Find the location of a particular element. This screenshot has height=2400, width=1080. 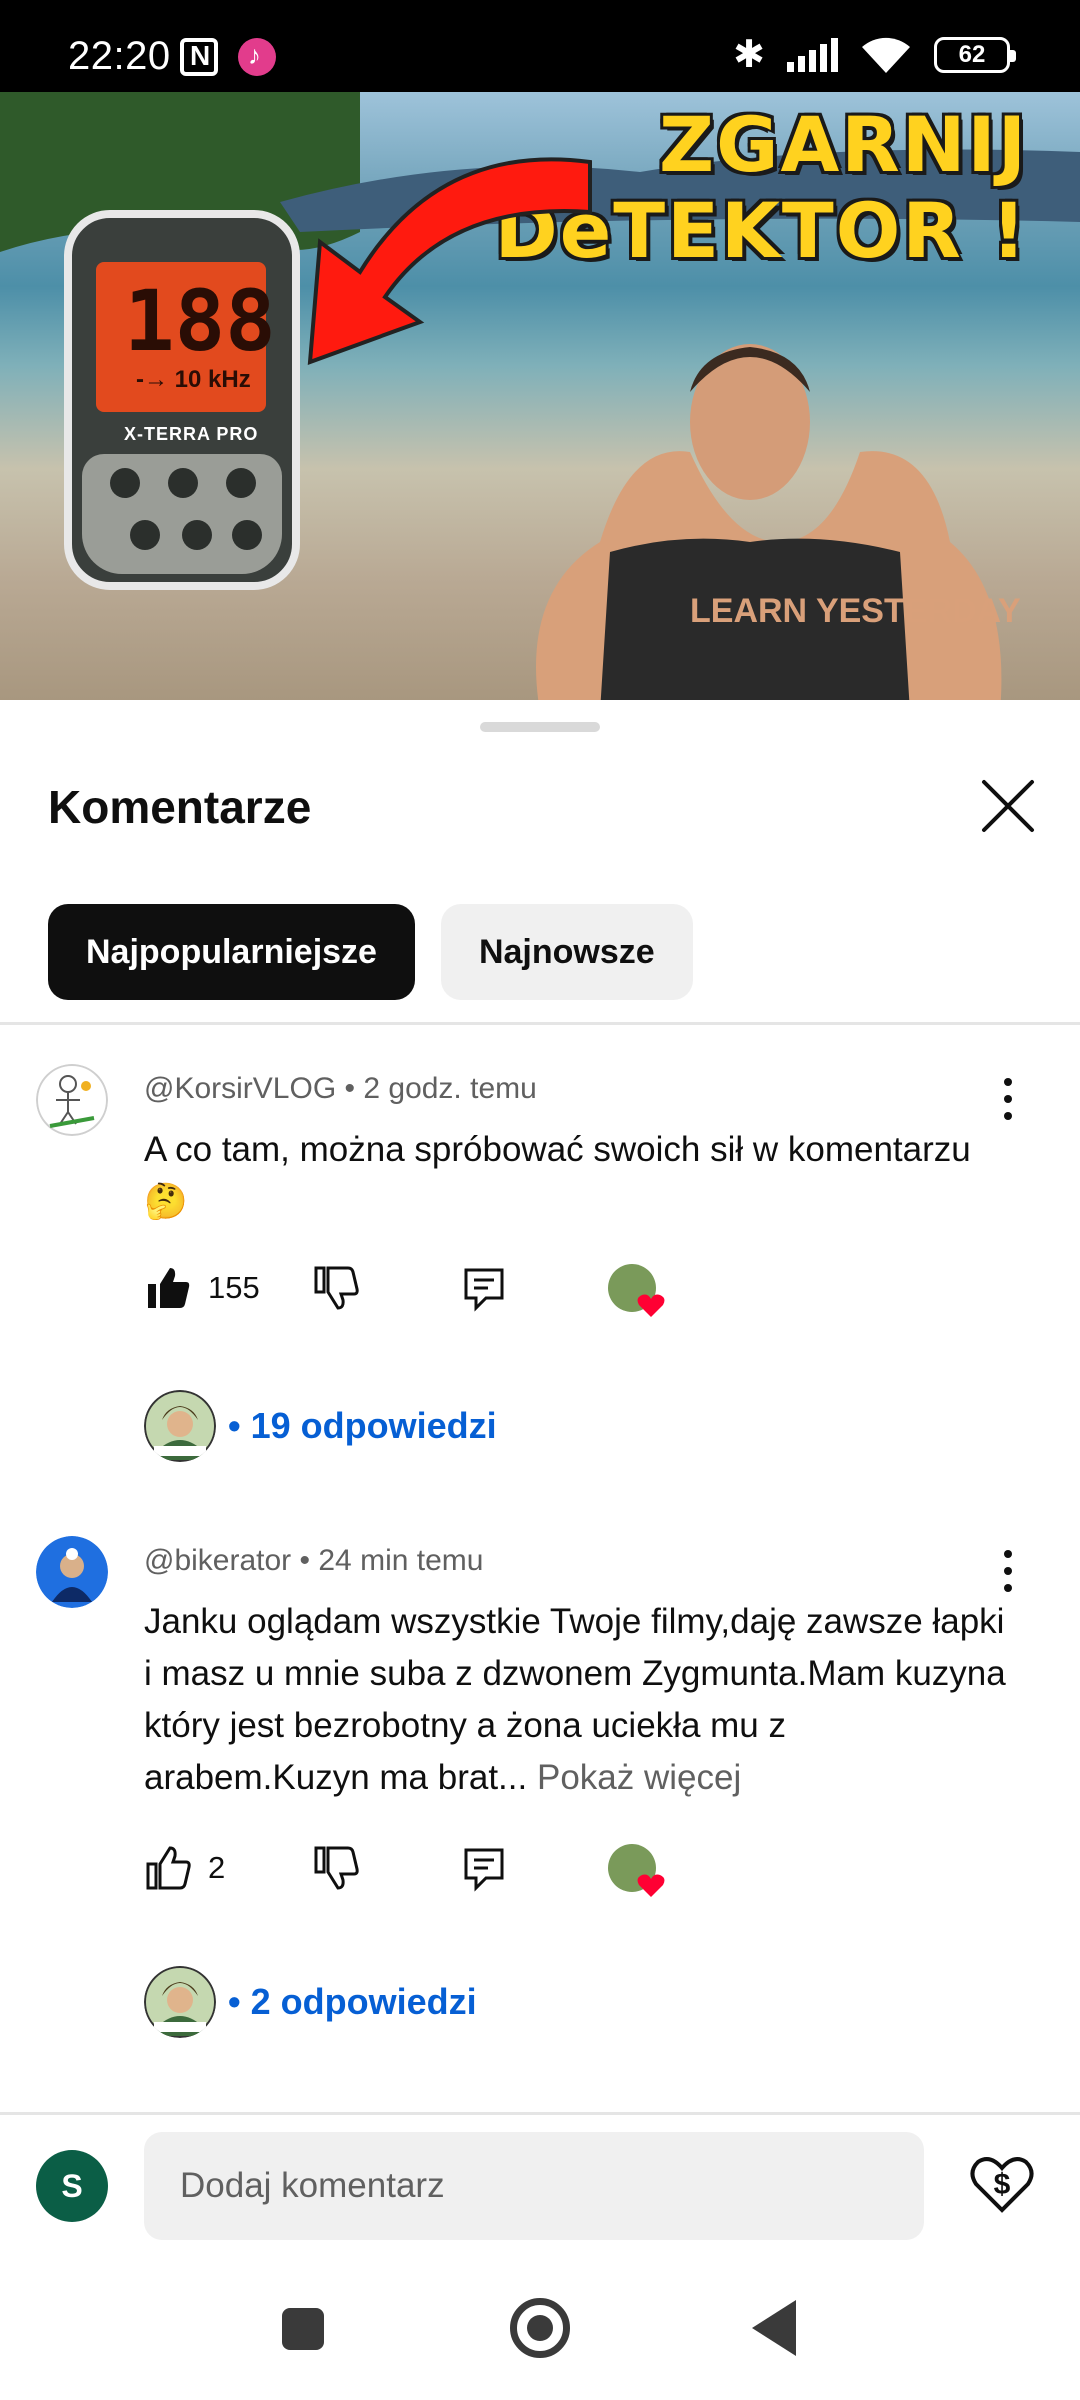

home-button is located at coordinates (540, 2328).